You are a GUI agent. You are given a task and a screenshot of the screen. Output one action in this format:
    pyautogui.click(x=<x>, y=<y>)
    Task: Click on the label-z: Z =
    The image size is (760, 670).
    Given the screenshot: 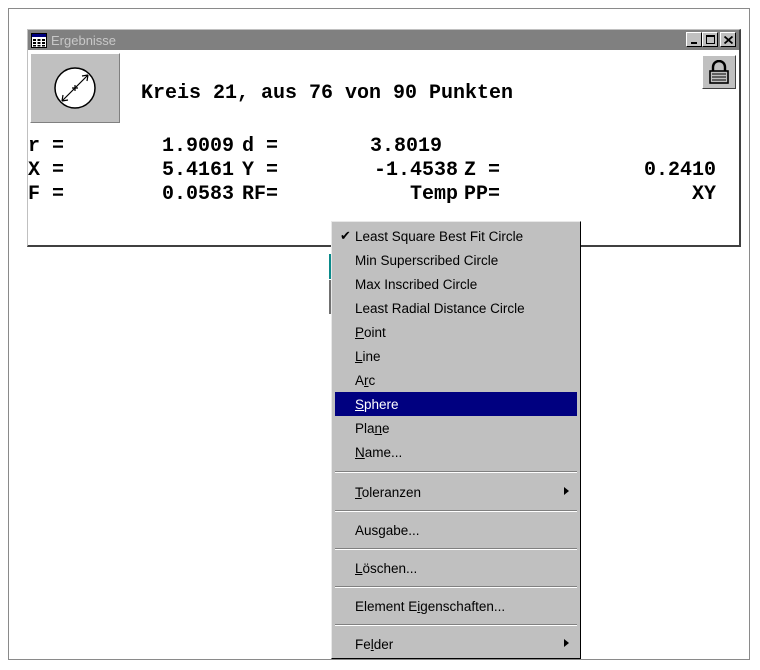 What is the action you would take?
    pyautogui.click(x=482, y=170)
    